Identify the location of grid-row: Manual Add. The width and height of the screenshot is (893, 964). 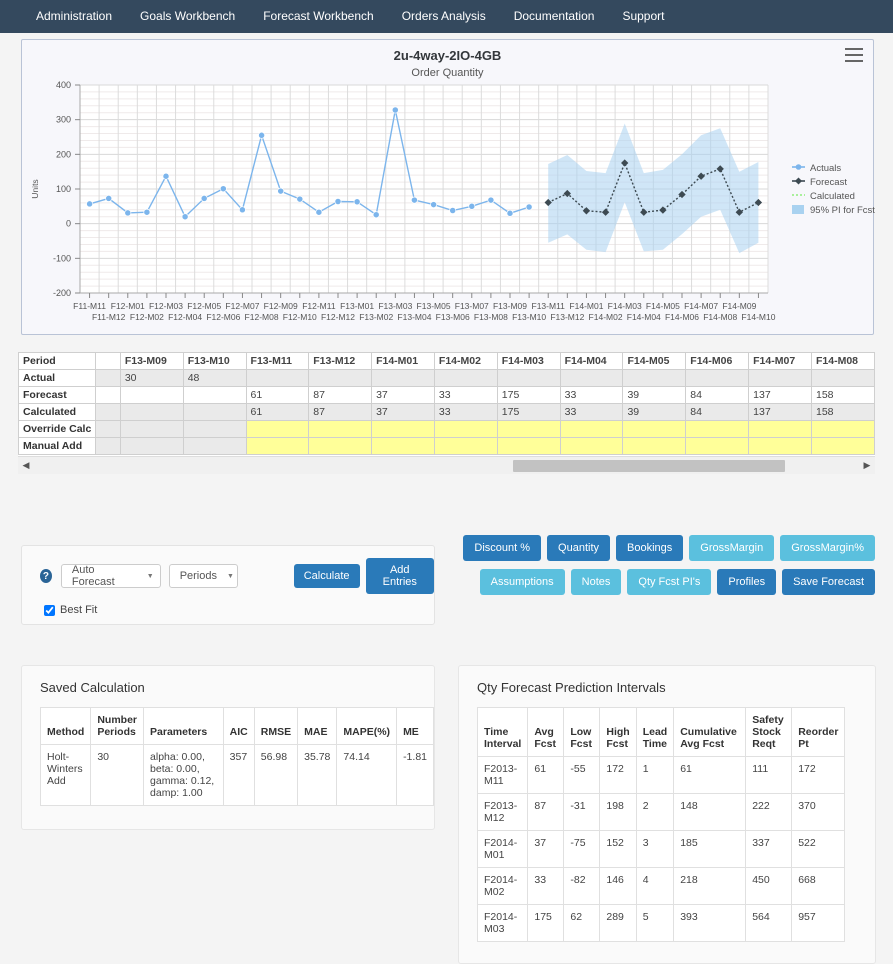
(446, 446).